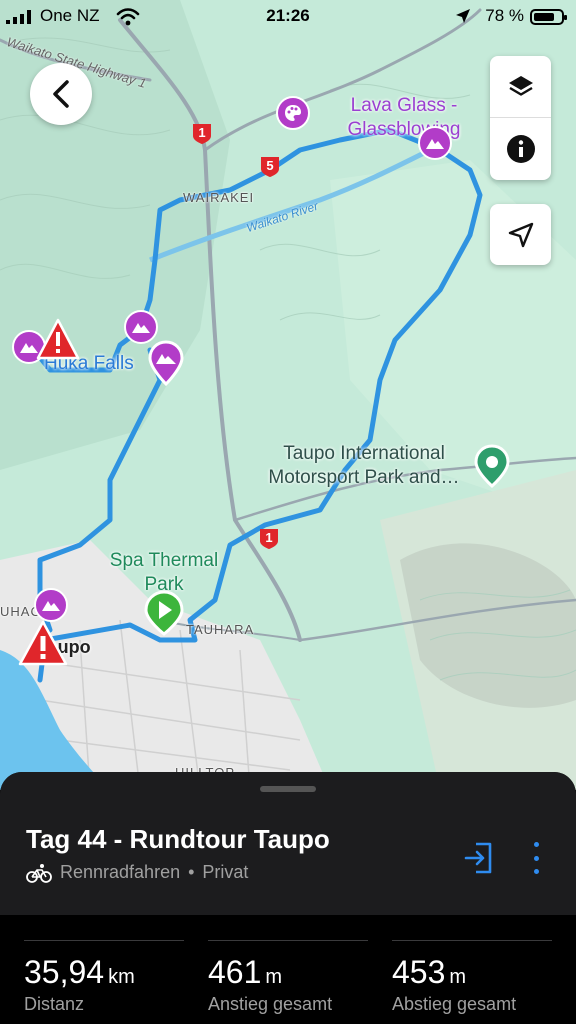  I want to click on activity-type: Rennradfahren, so click(120, 872).